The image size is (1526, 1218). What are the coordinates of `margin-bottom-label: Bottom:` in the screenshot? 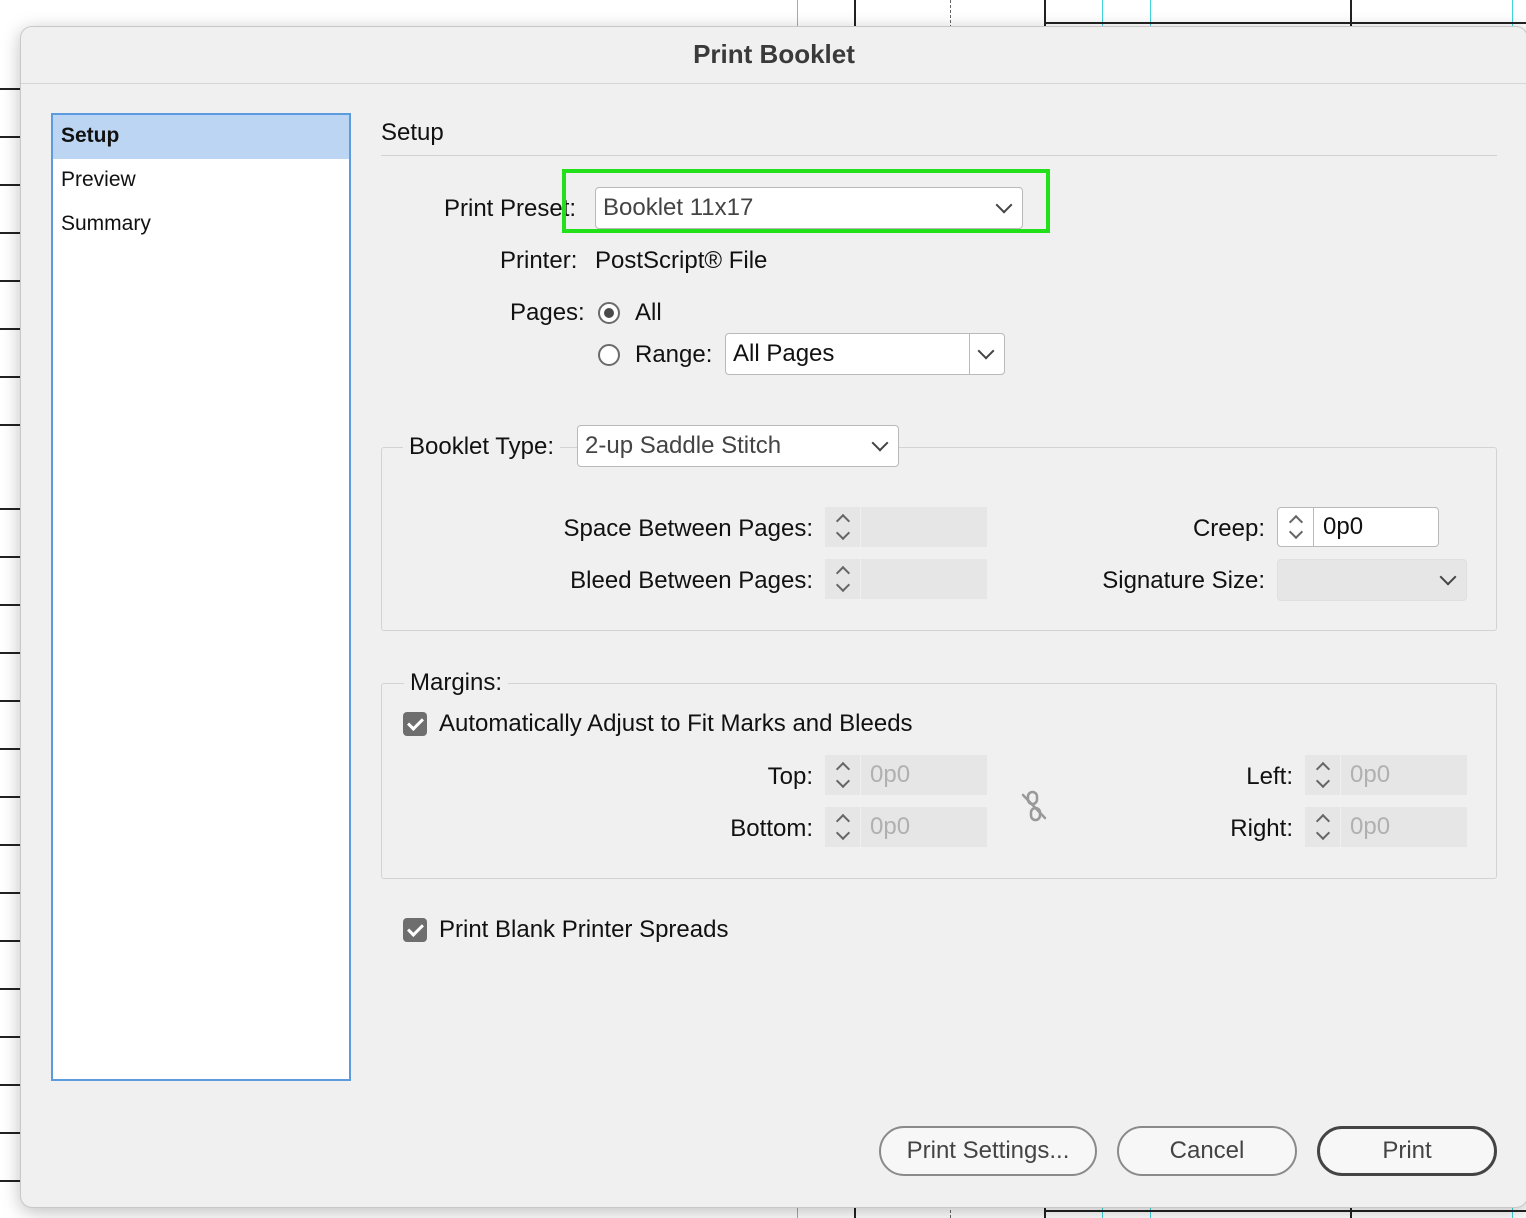 It's located at (771, 828).